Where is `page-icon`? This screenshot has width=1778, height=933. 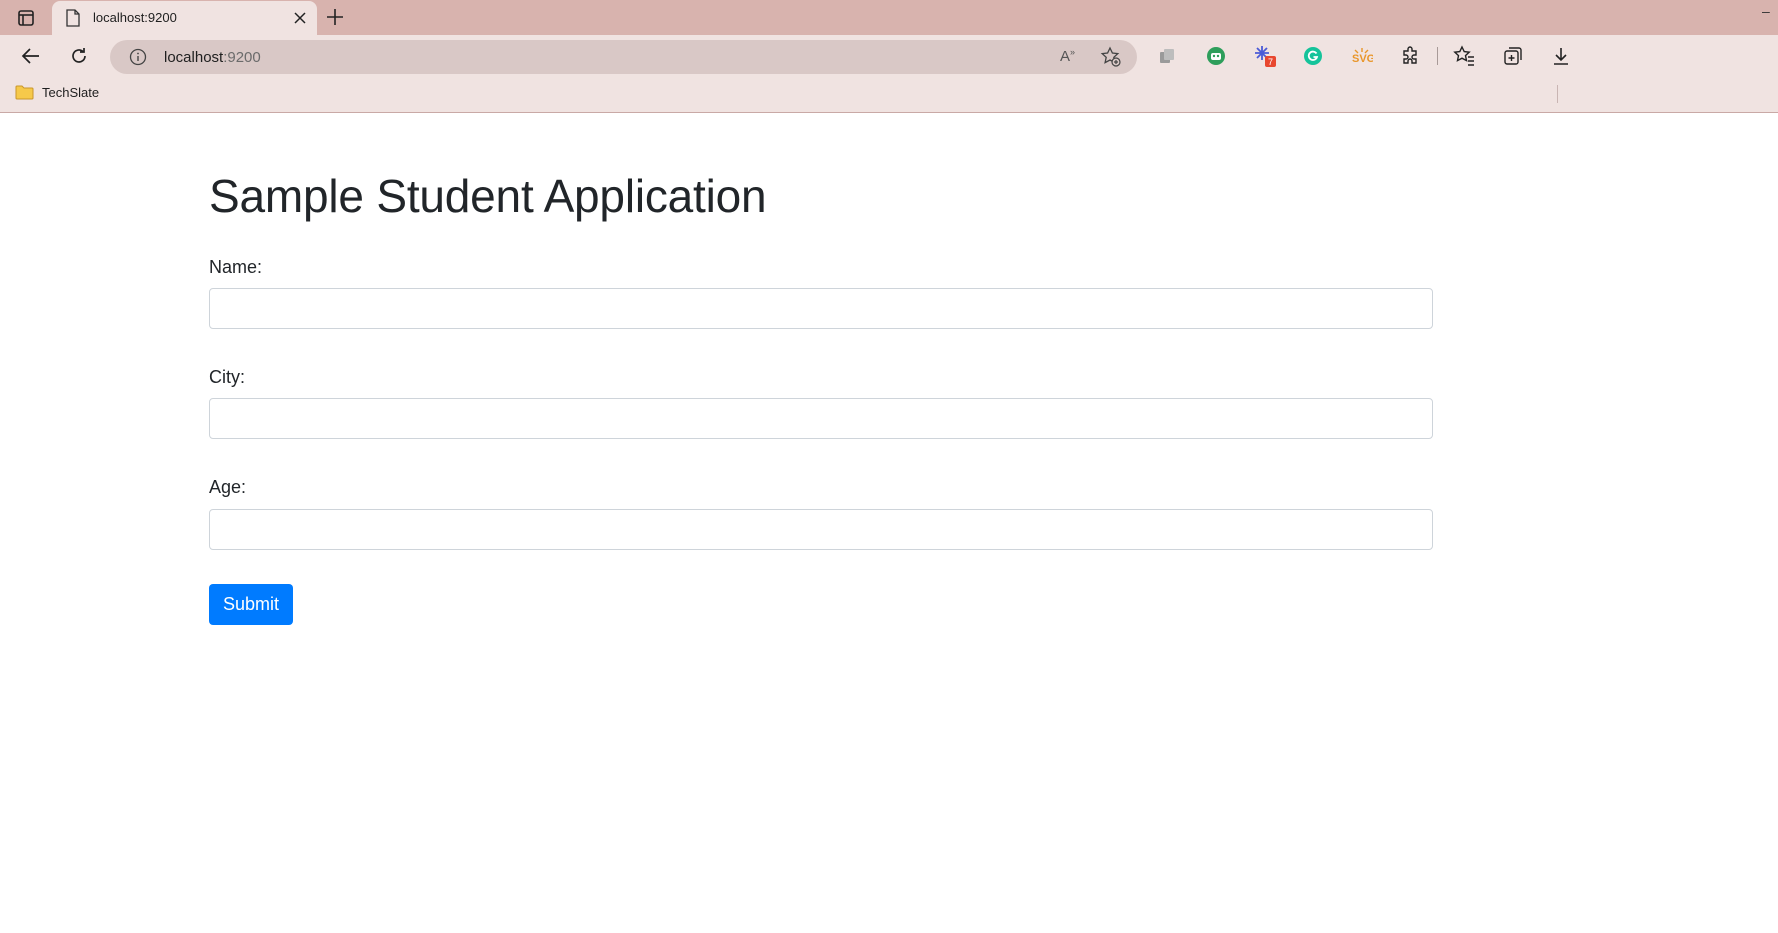
page-icon is located at coordinates (73, 20).